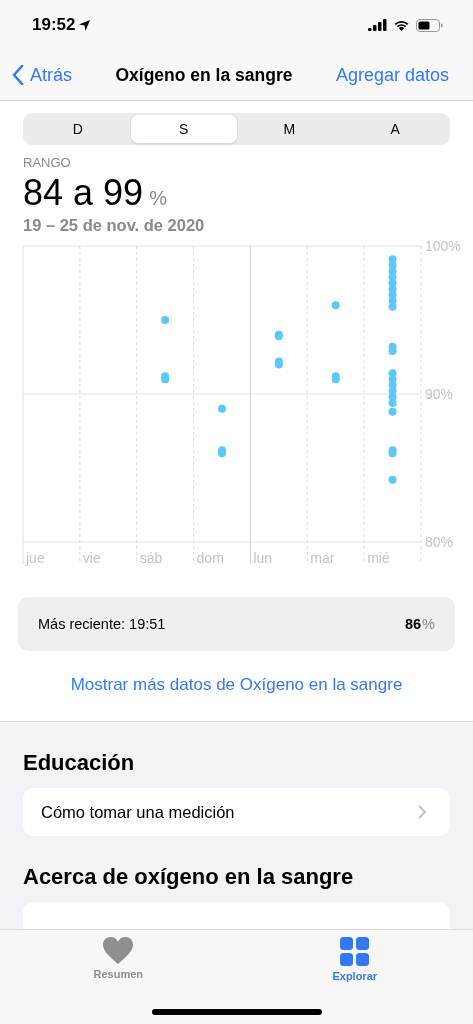 The image size is (473, 1024). What do you see at coordinates (378, 558) in the screenshot?
I see `axis-label: mié` at bounding box center [378, 558].